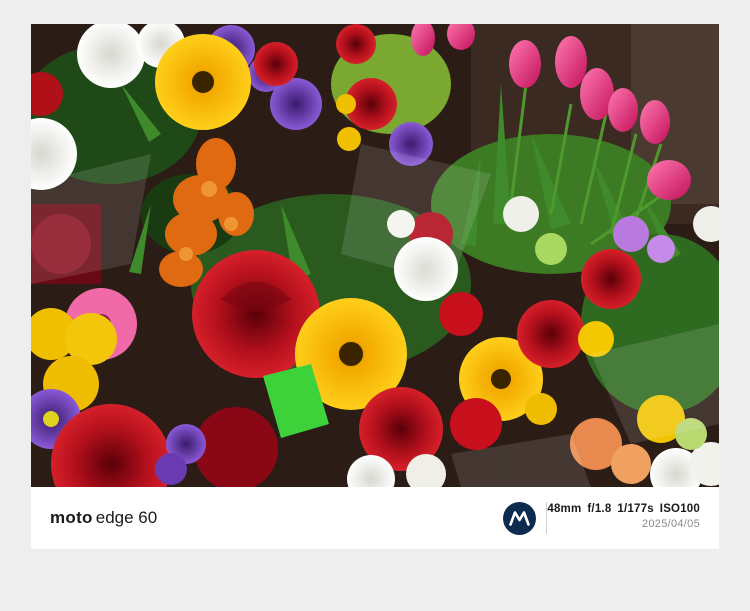  What do you see at coordinates (519, 518) in the screenshot?
I see `motorola-logo-icon` at bounding box center [519, 518].